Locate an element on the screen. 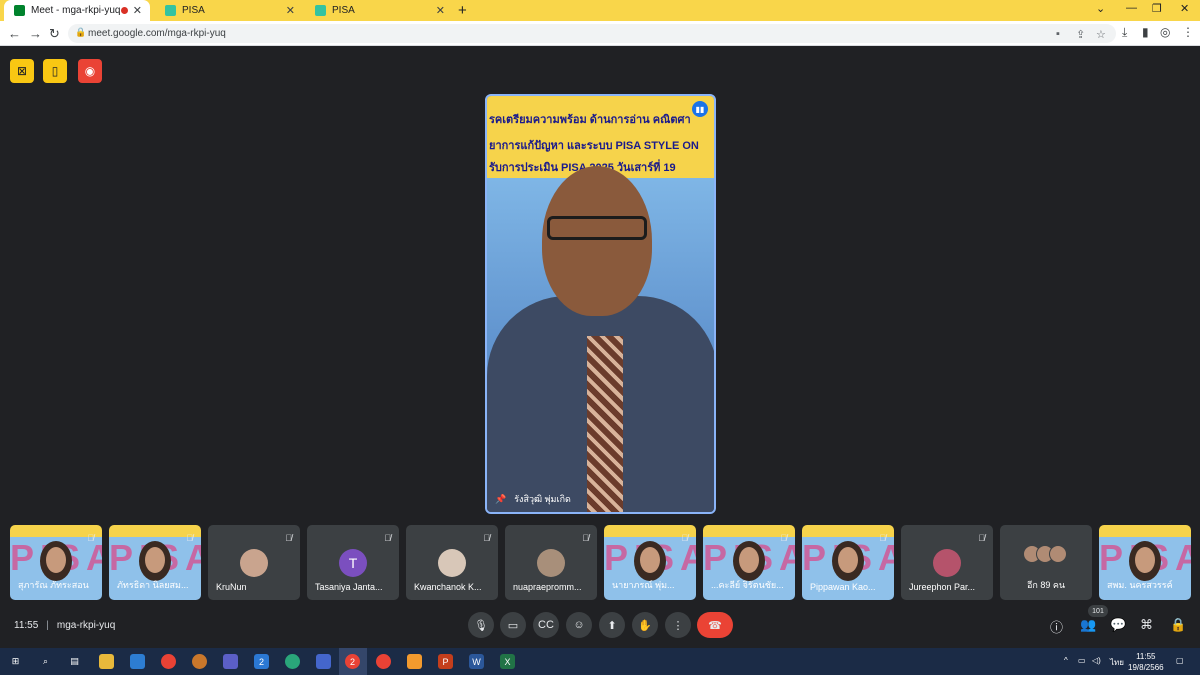 Image resolution: width=1200 pixels, height=675 pixels. restore-button: ❐ is located at coordinates (1157, 8).